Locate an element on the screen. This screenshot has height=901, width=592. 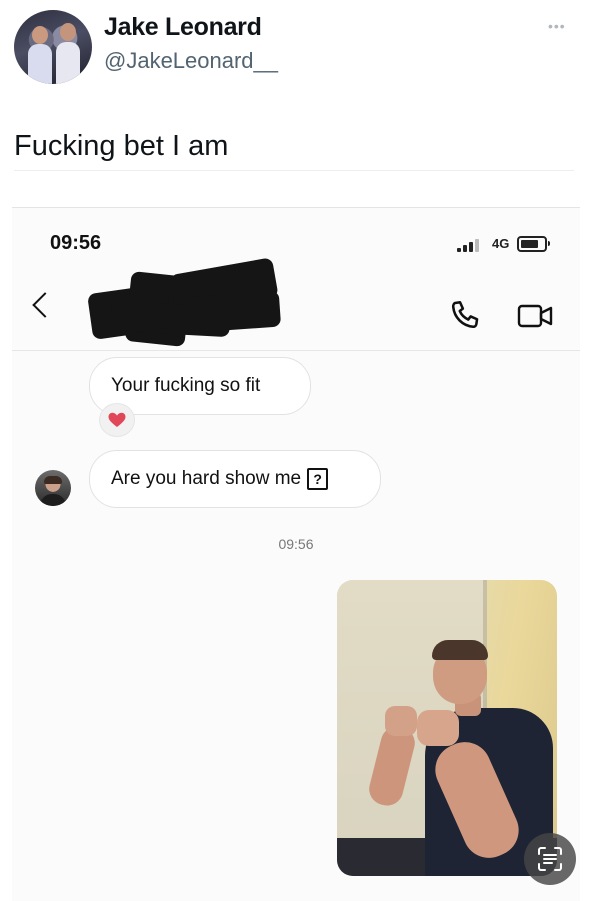
message-text: Are you hard show me is located at coordinates (206, 478).